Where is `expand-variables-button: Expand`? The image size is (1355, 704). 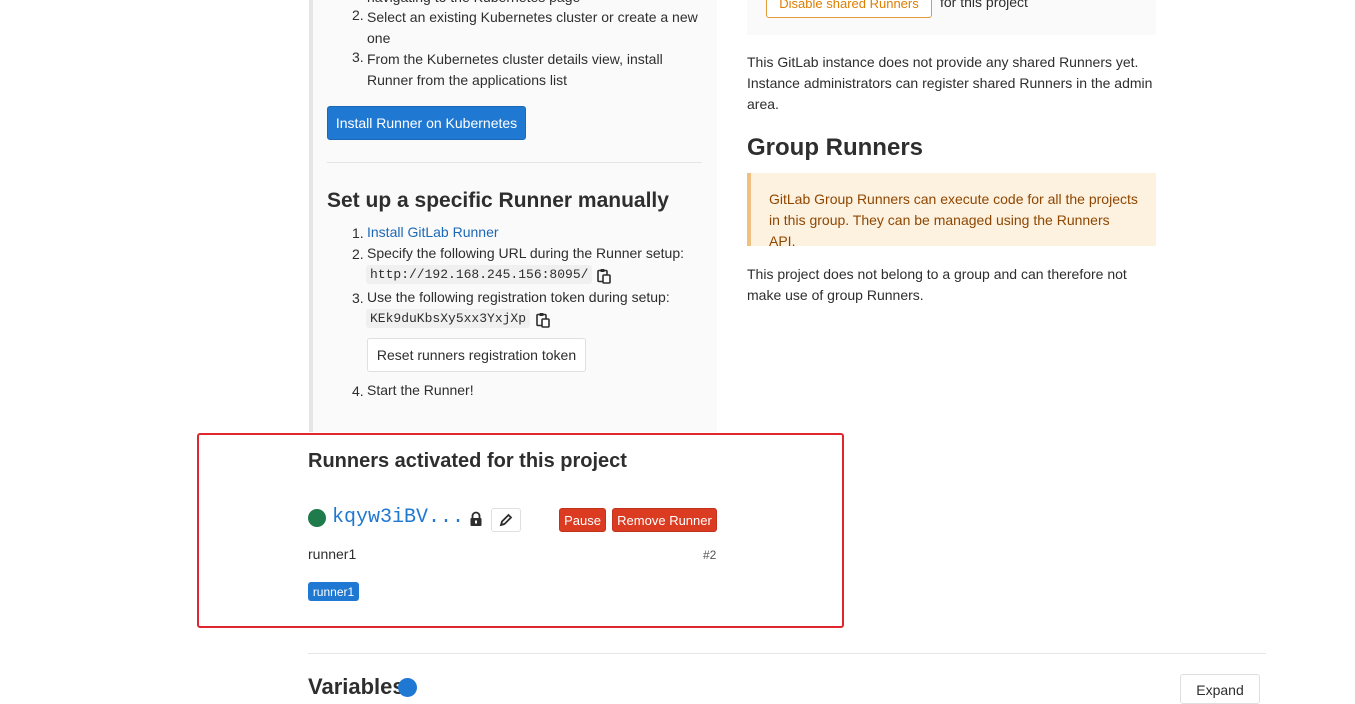
expand-variables-button: Expand is located at coordinates (1220, 689).